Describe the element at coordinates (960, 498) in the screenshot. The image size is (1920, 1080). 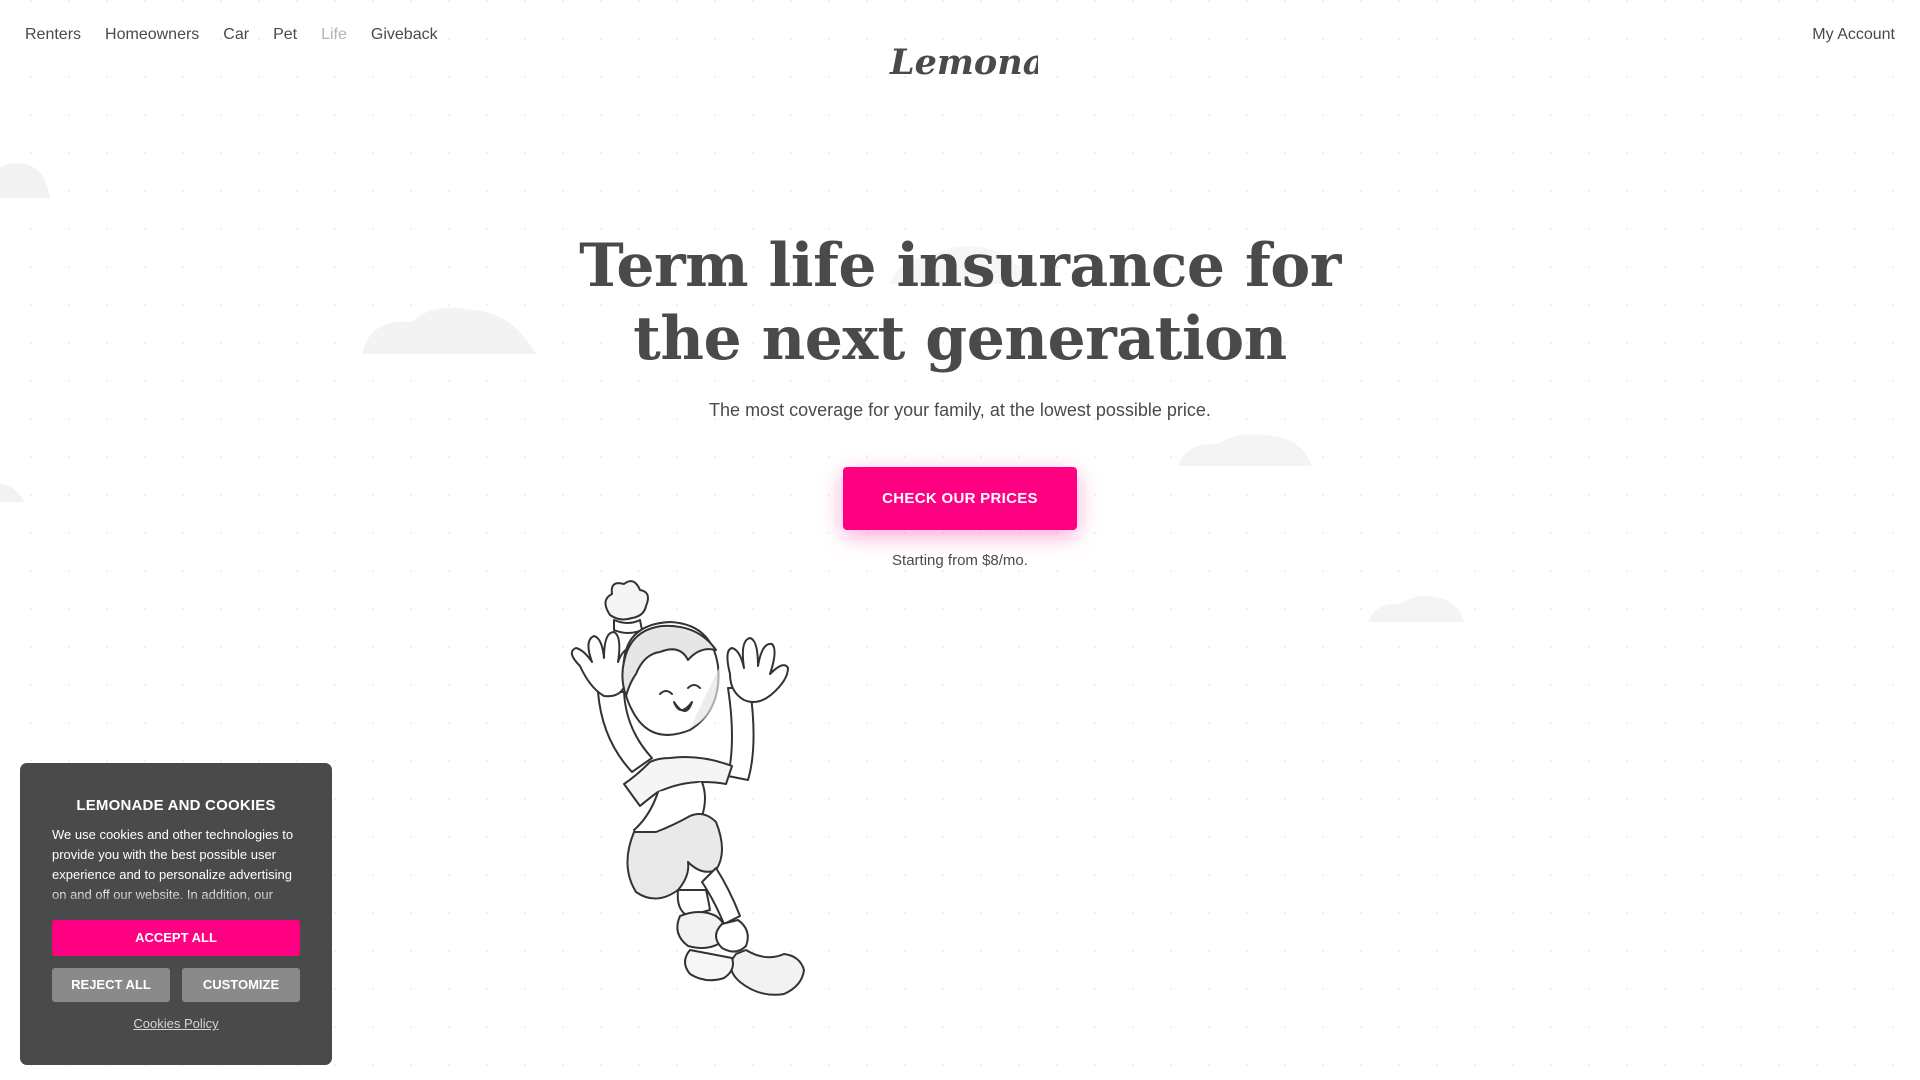
I see `check-prices-button: CHECK OUR PRICES` at that location.